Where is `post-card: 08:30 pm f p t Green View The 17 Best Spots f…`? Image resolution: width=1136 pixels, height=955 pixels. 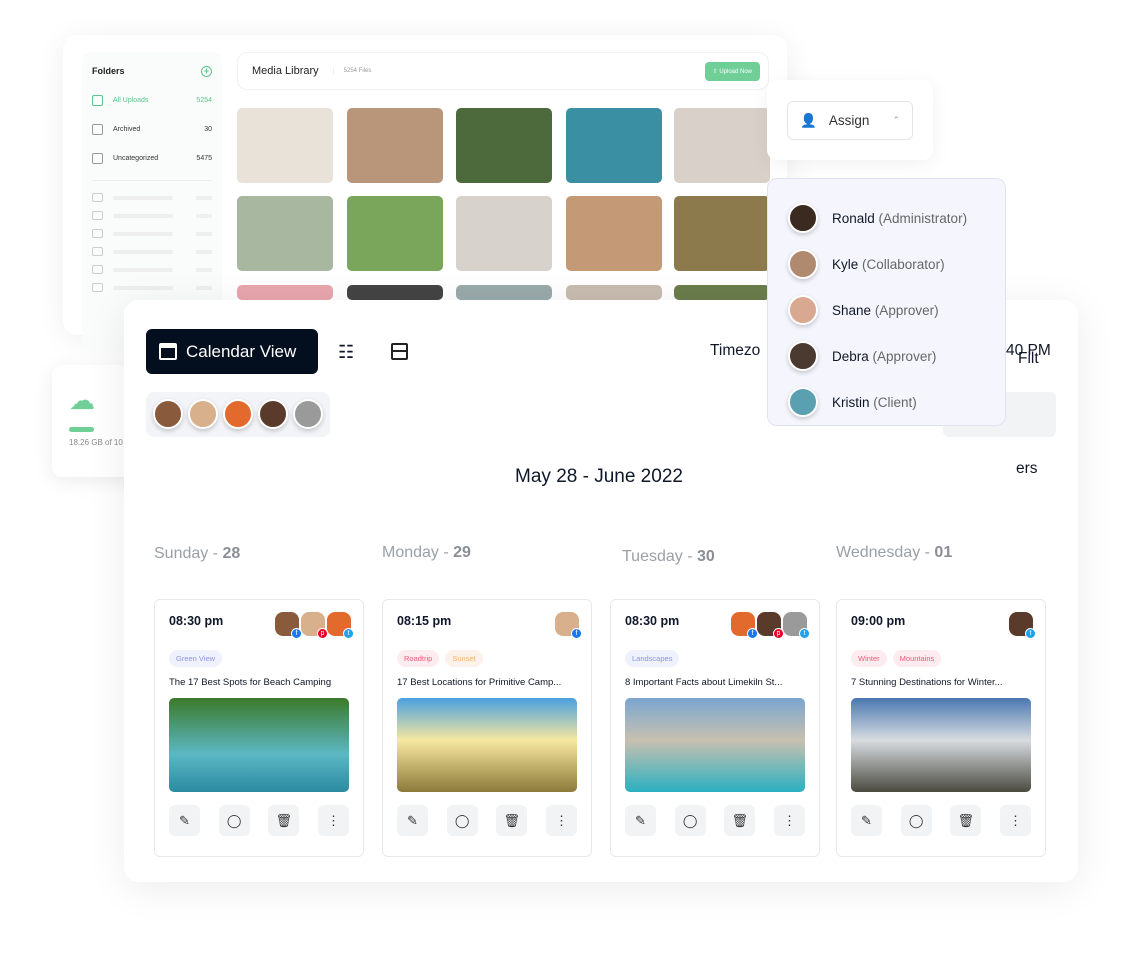 post-card: 08:30 pm f p t Green View The 17 Best Spots f… is located at coordinates (259, 728).